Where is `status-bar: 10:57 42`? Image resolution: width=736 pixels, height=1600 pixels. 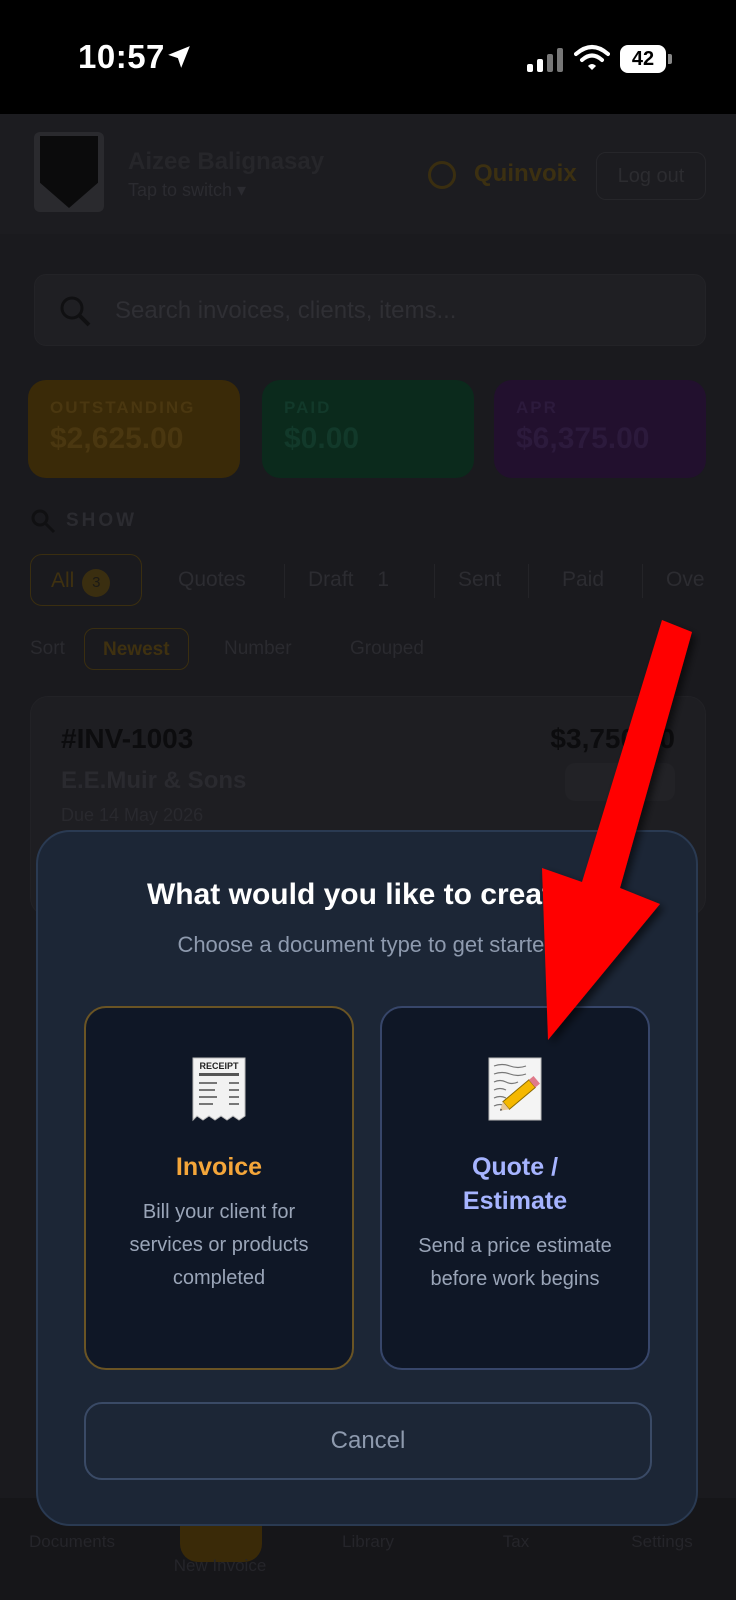 status-bar: 10:57 42 is located at coordinates (368, 57).